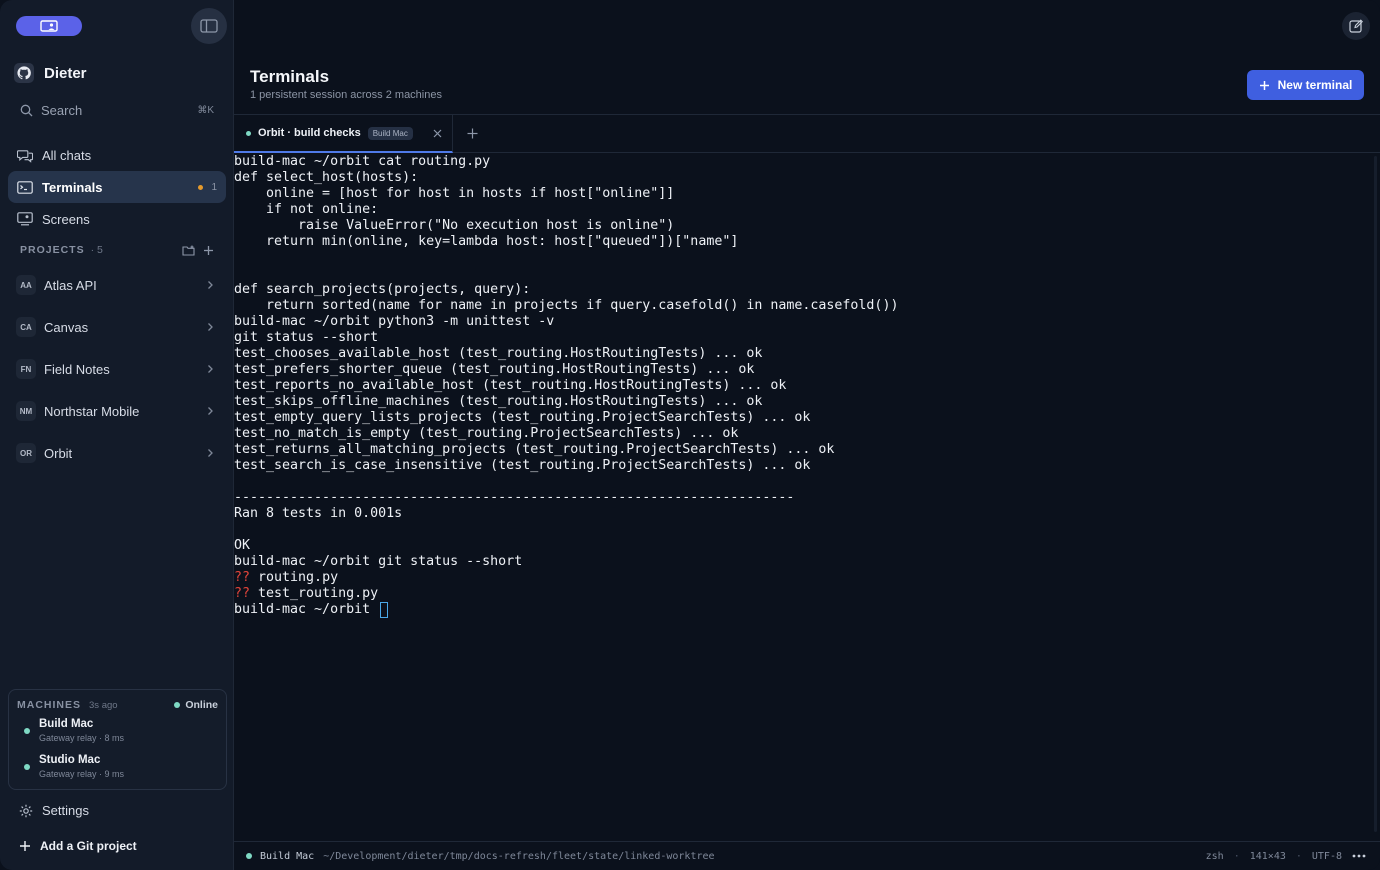  I want to click on terminal-line: git status --short, so click(306, 337).